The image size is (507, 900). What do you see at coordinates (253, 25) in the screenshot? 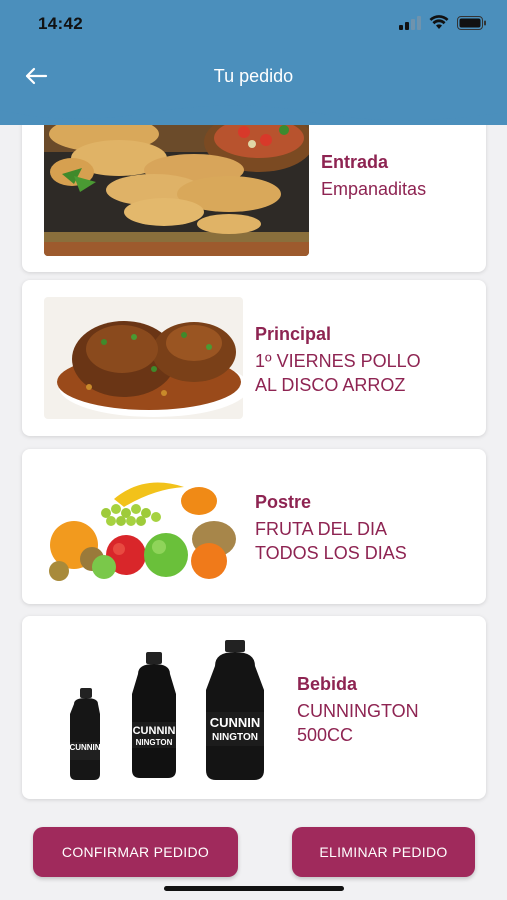
I see `status-bar: 14:42` at bounding box center [253, 25].